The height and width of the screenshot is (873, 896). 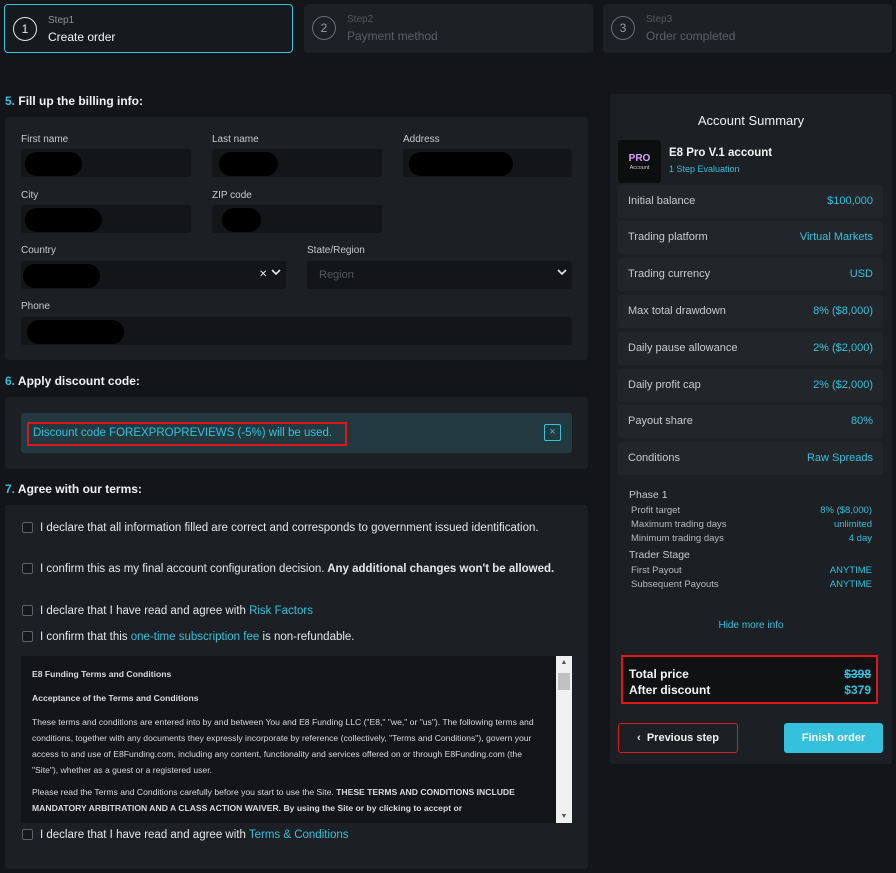 I want to click on checkbox-non-refundable, so click(x=27, y=636).